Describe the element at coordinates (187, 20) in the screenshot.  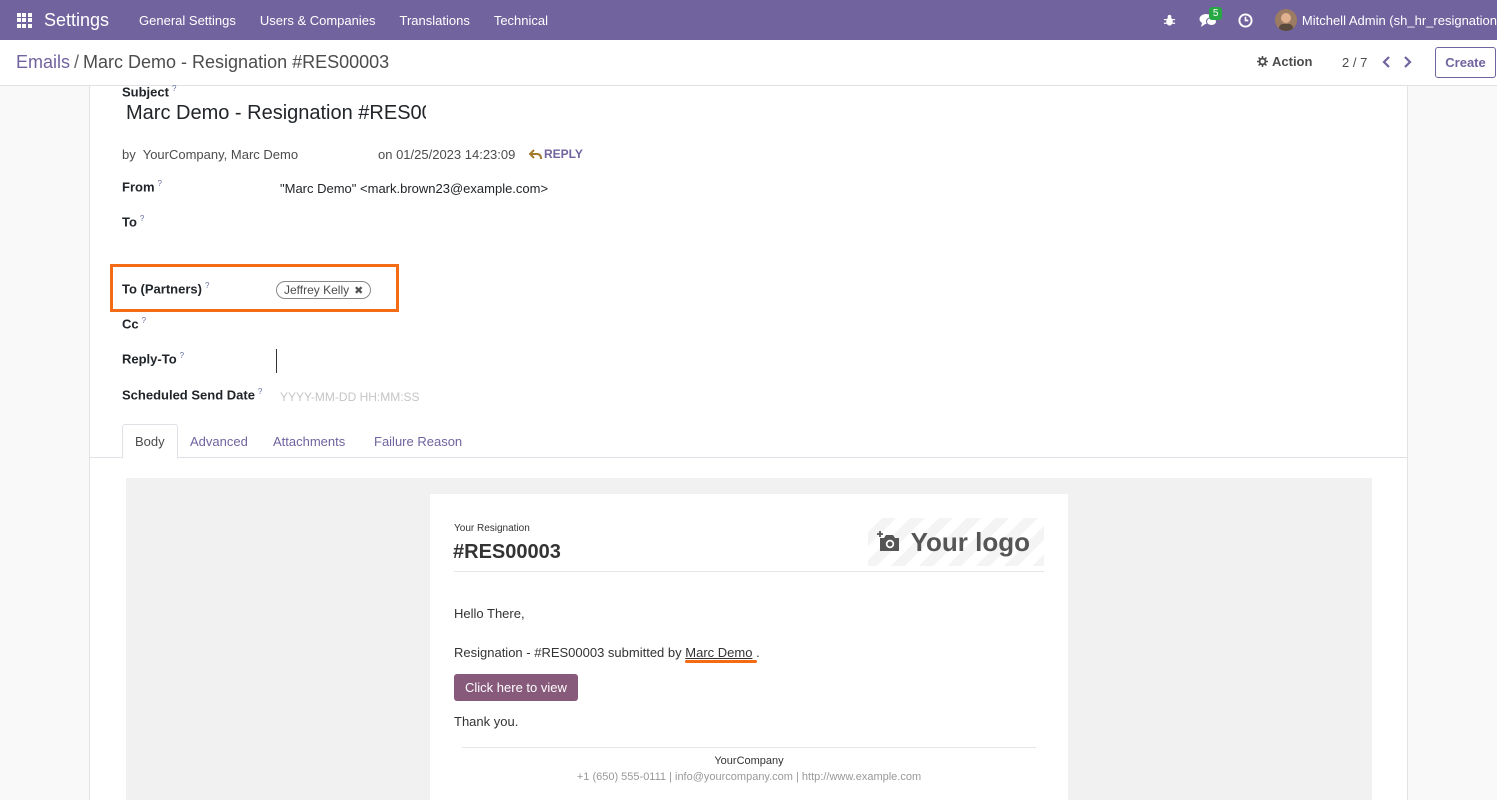
I see `menu-general-settings: General Settings` at that location.